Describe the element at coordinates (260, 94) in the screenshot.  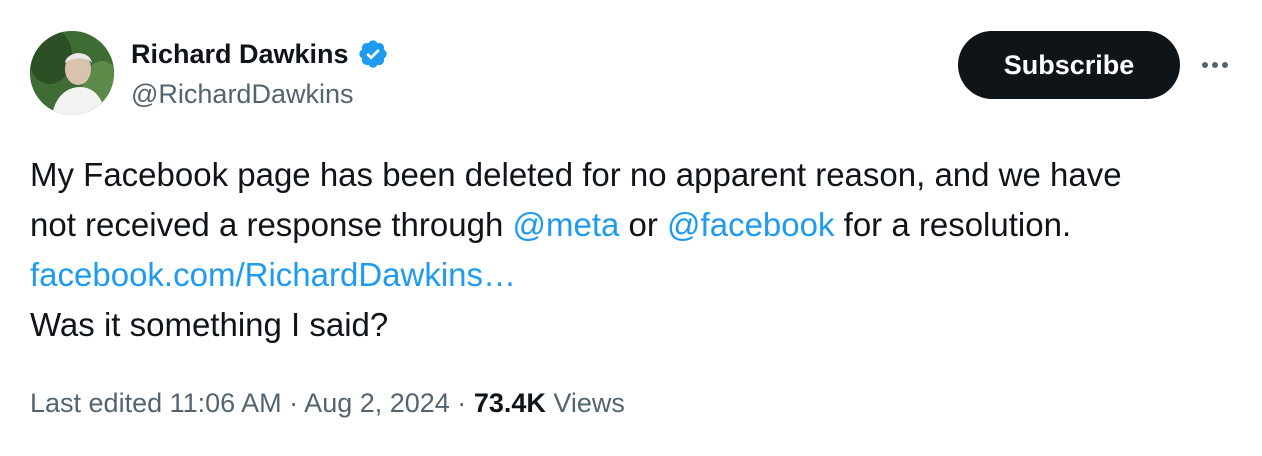
I see `author-handle: @RichardDawkins` at that location.